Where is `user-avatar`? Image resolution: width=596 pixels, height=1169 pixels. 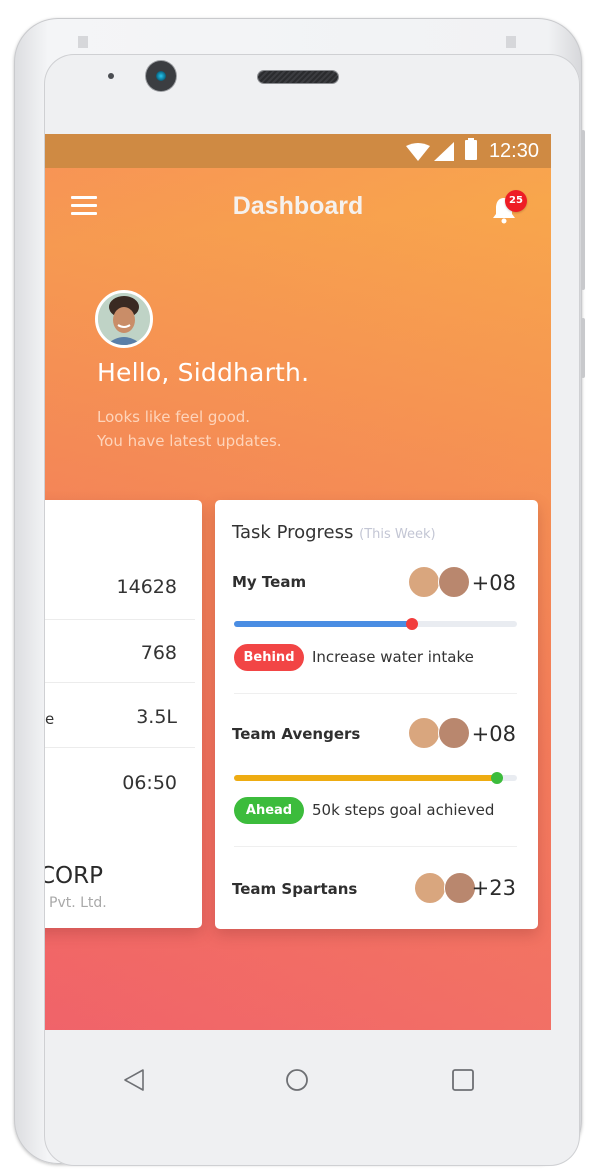
user-avatar is located at coordinates (124, 319).